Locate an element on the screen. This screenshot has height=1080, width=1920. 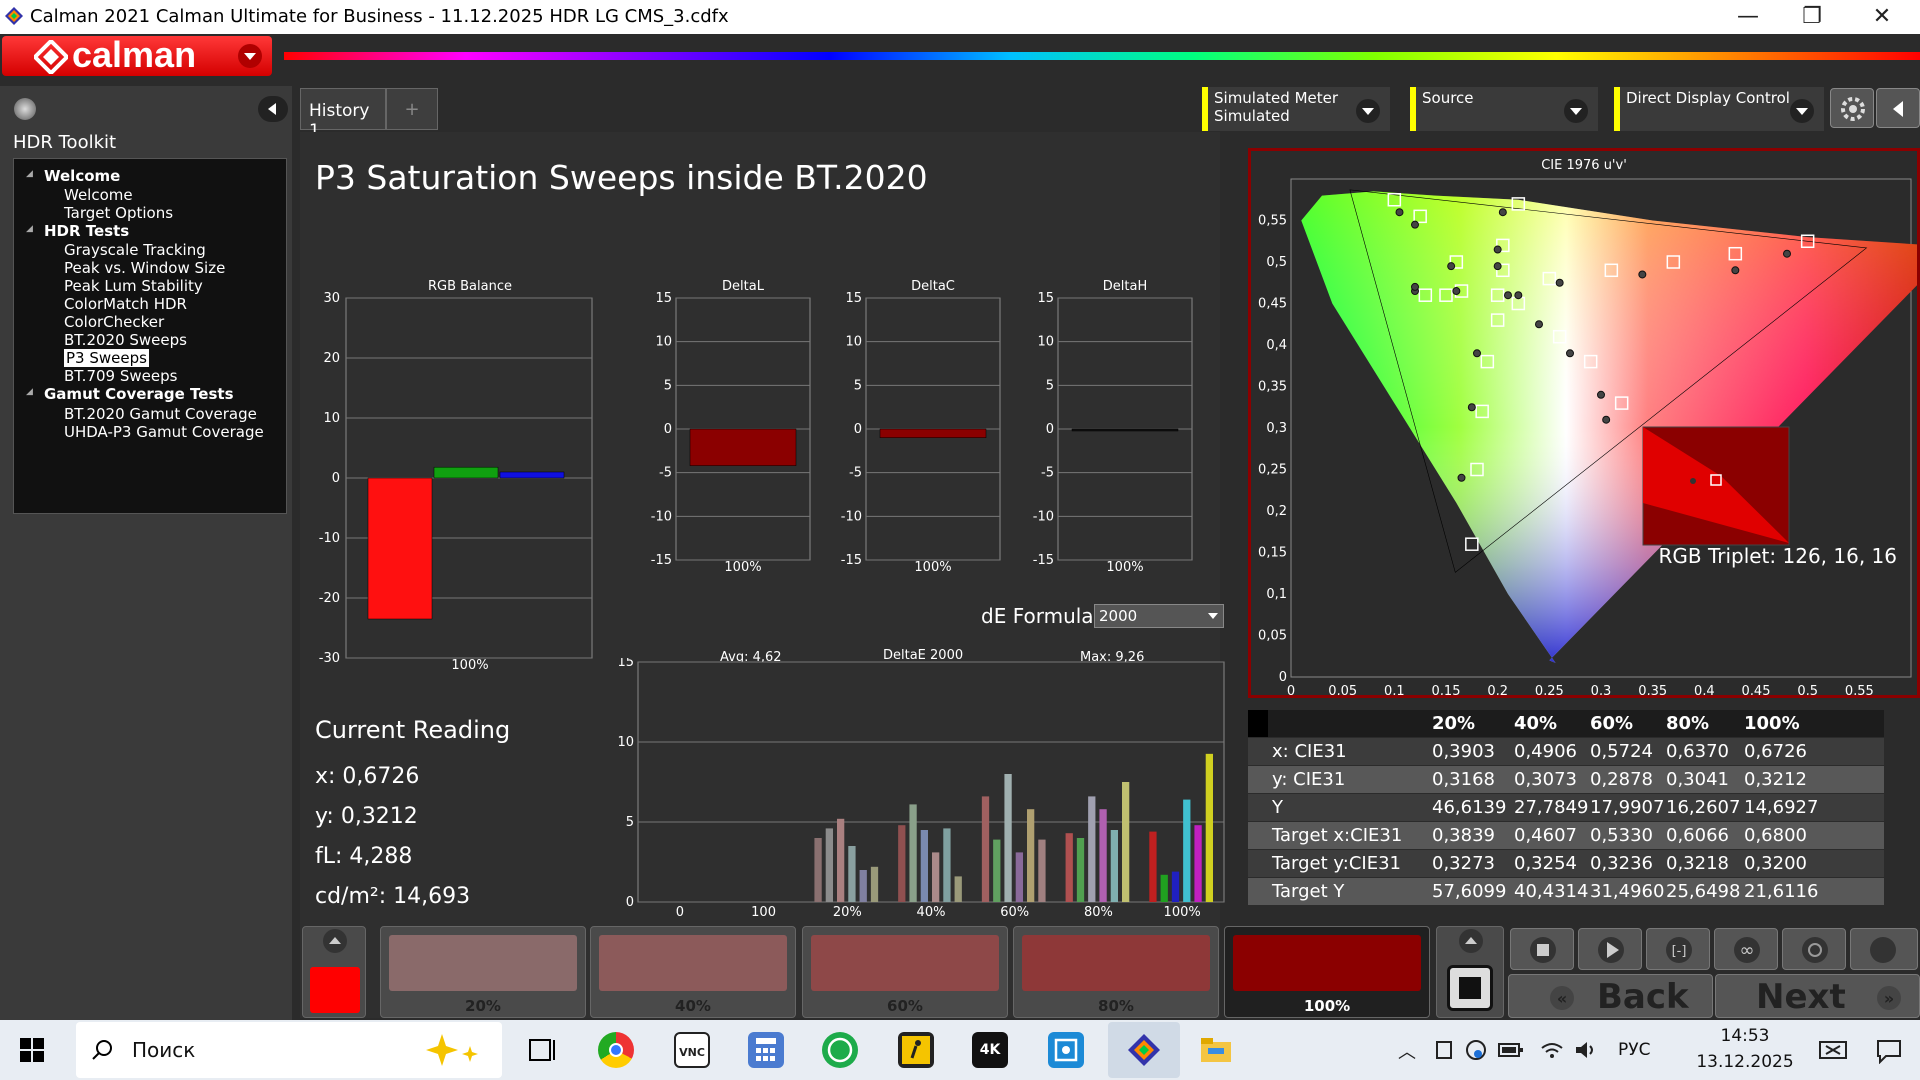
table-header-cell: 80% is located at coordinates (1688, 723).